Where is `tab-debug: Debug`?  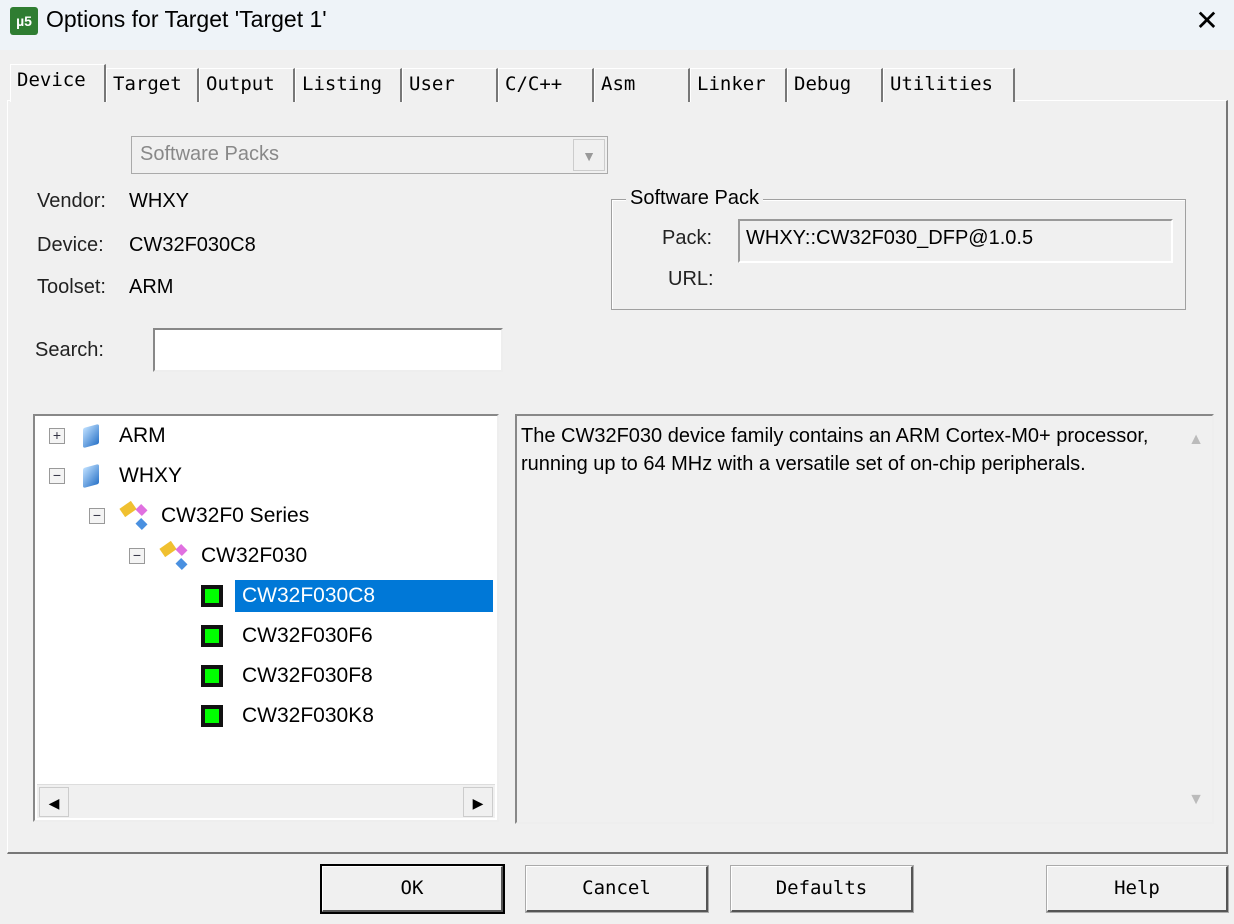 tab-debug: Debug is located at coordinates (835, 85).